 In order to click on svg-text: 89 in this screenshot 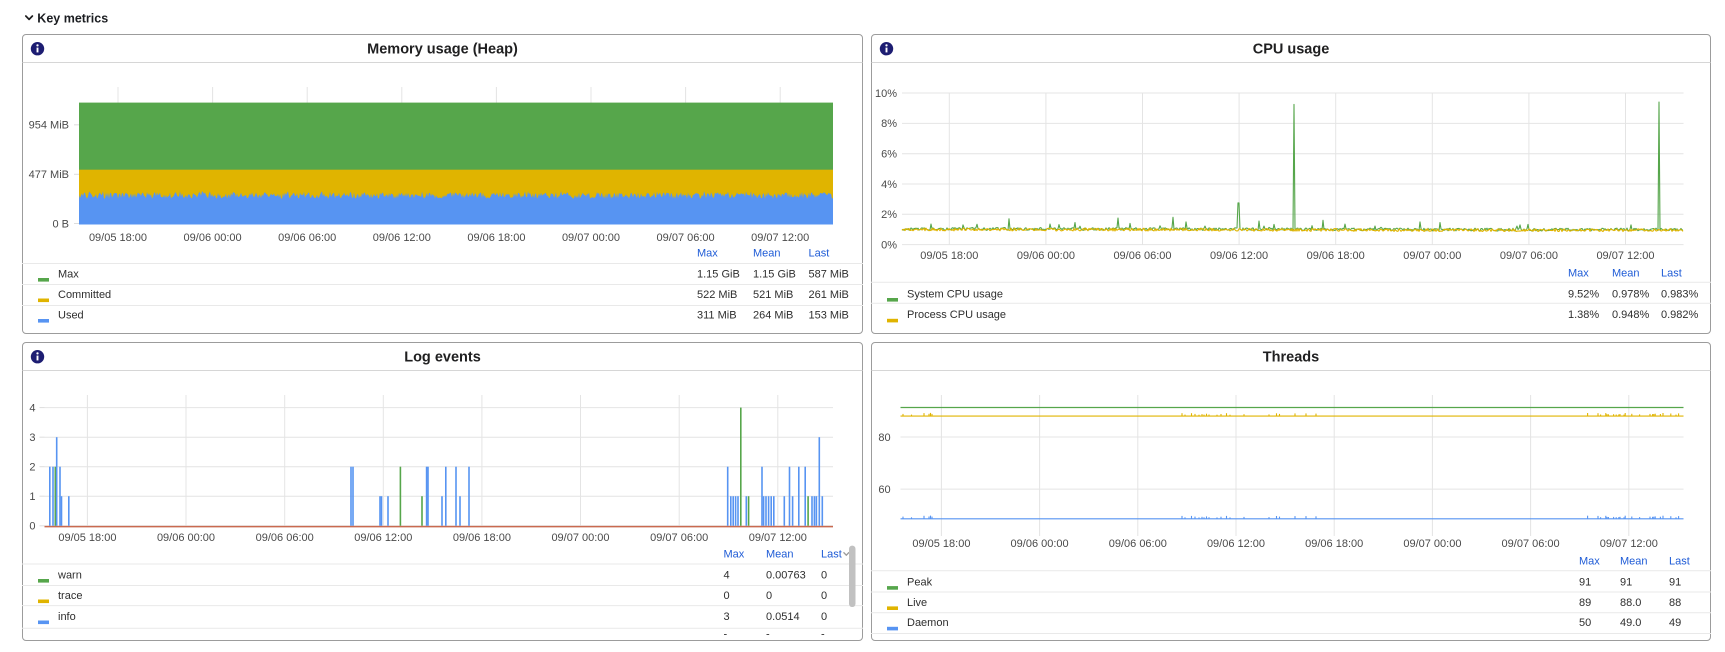, I will do `click(1585, 603)`.